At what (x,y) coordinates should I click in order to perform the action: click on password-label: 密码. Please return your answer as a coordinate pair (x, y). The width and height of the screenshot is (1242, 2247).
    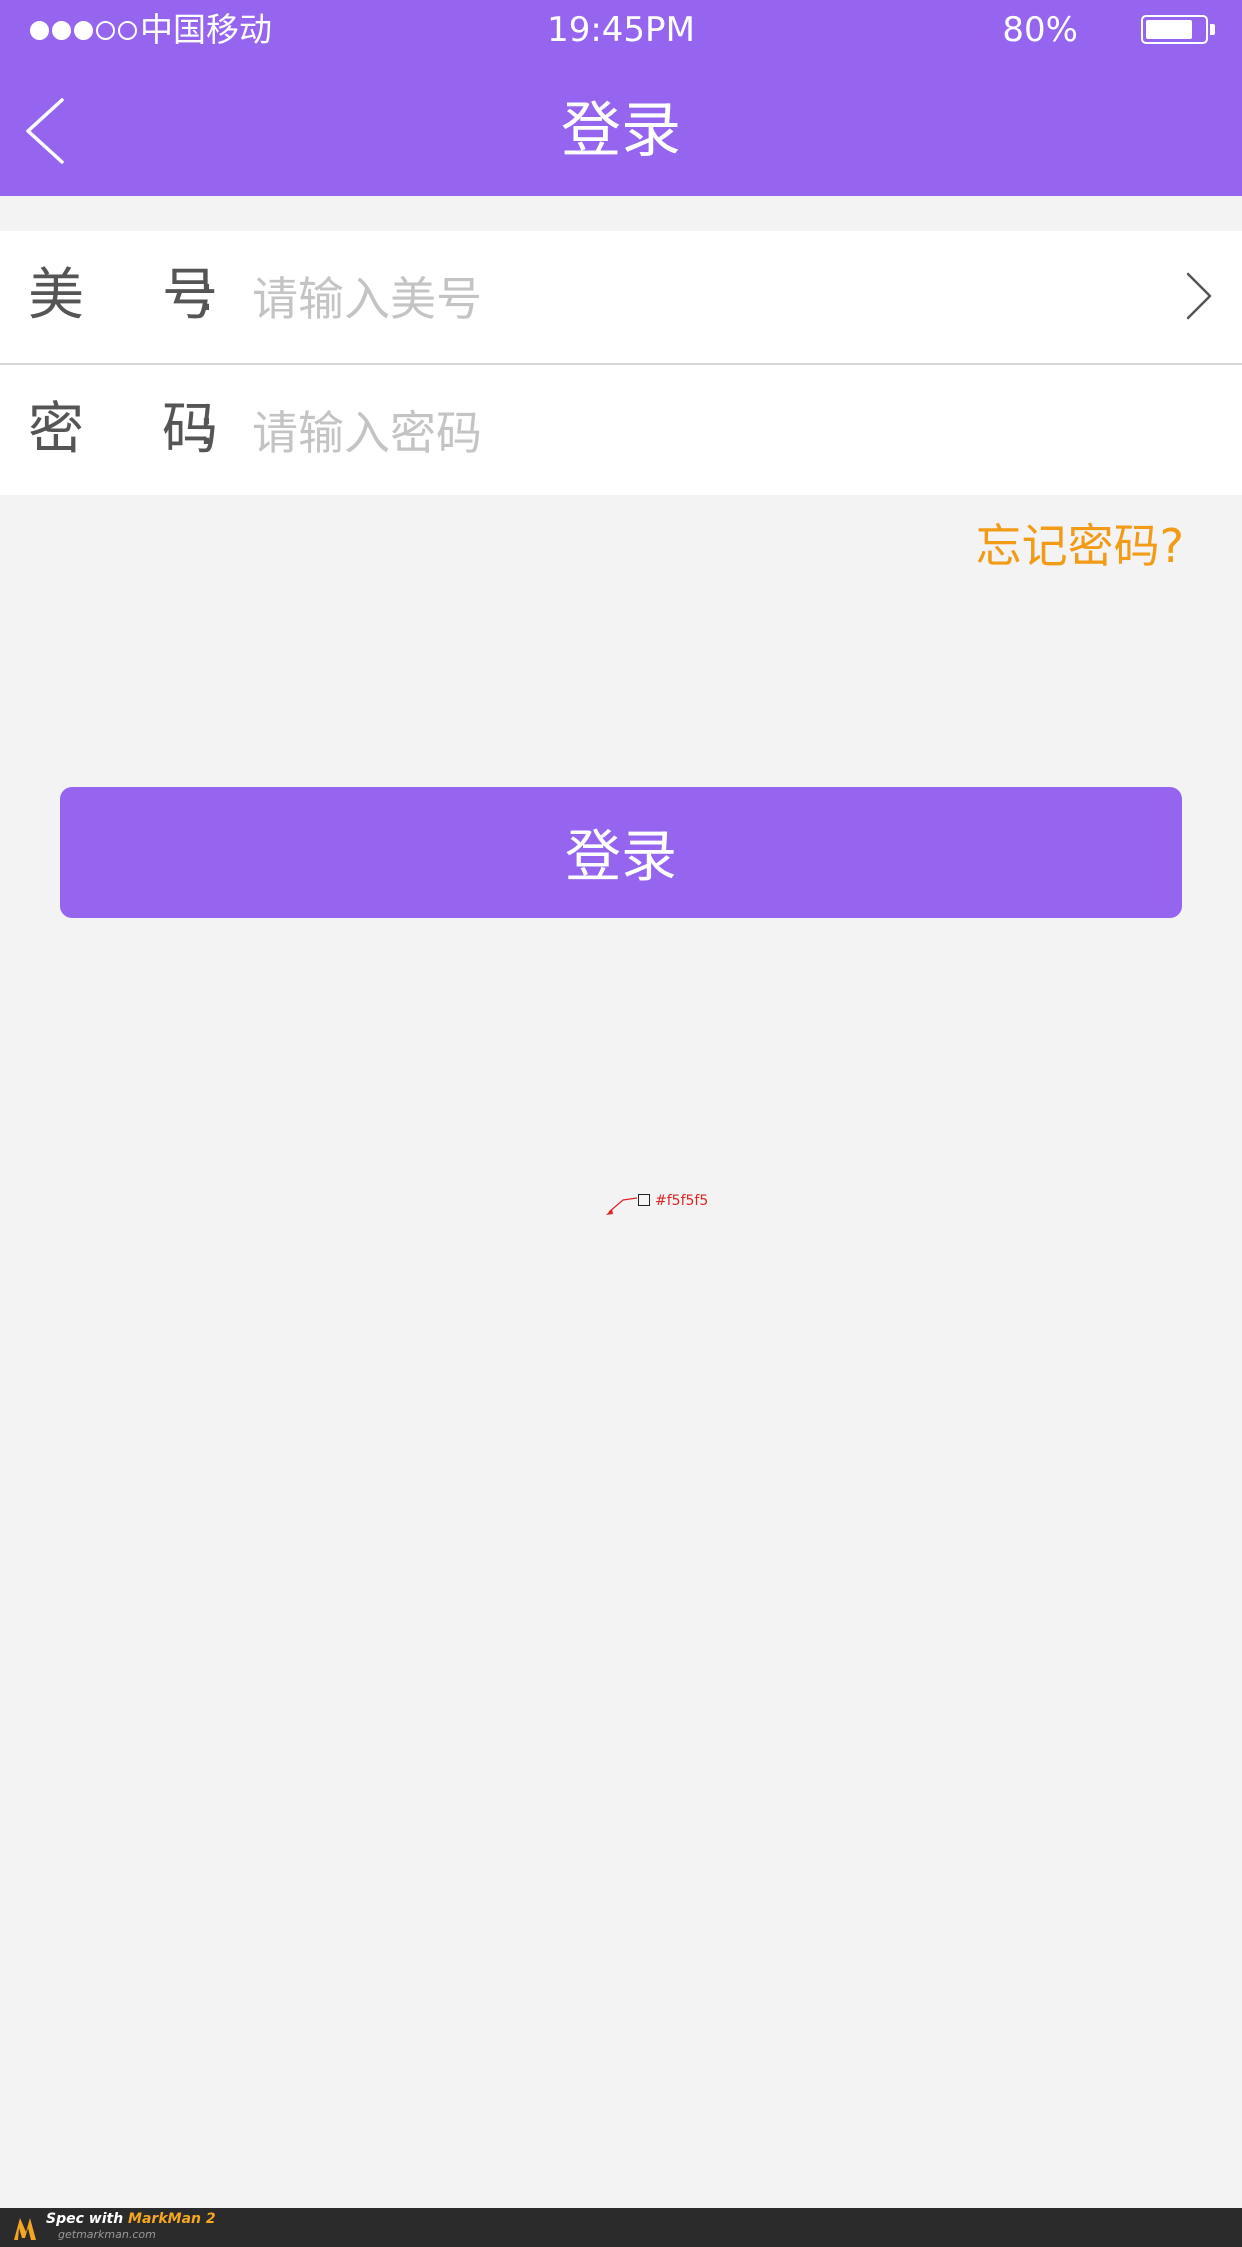
    Looking at the image, I should click on (123, 429).